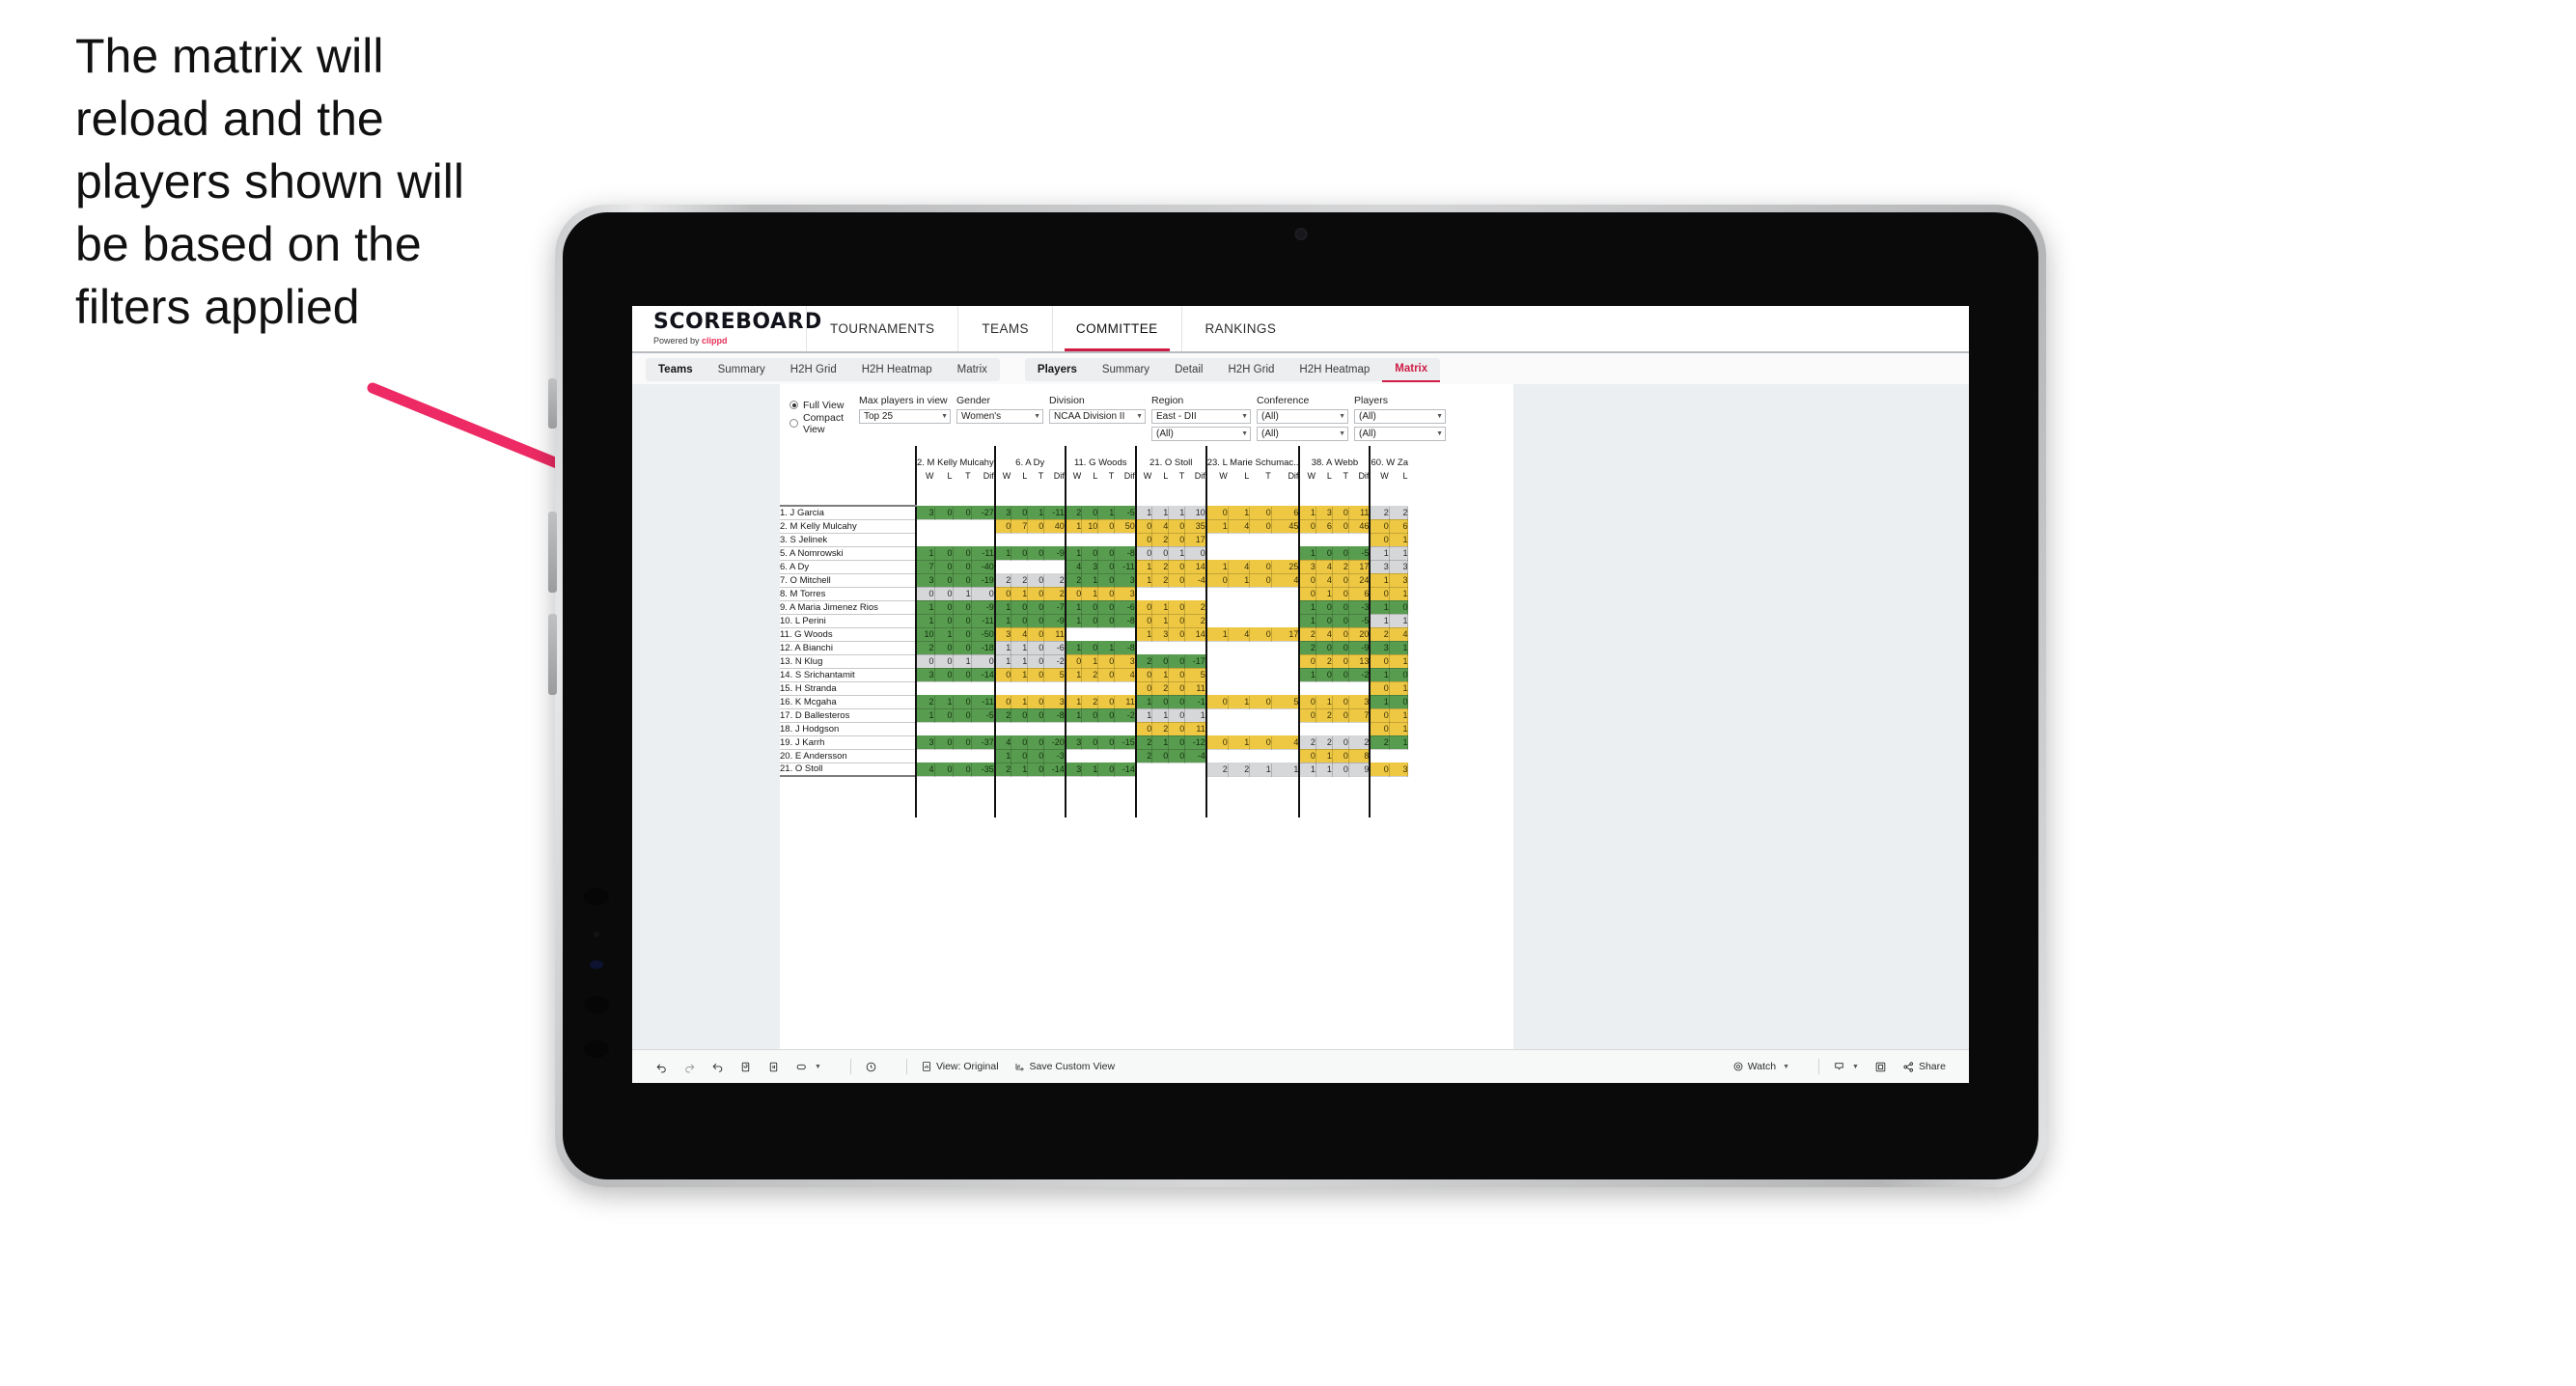 The width and height of the screenshot is (2576, 1386). What do you see at coordinates (1094, 689) in the screenshot?
I see `table-row: 15. H Stranda 0 2 0 11 0 1` at bounding box center [1094, 689].